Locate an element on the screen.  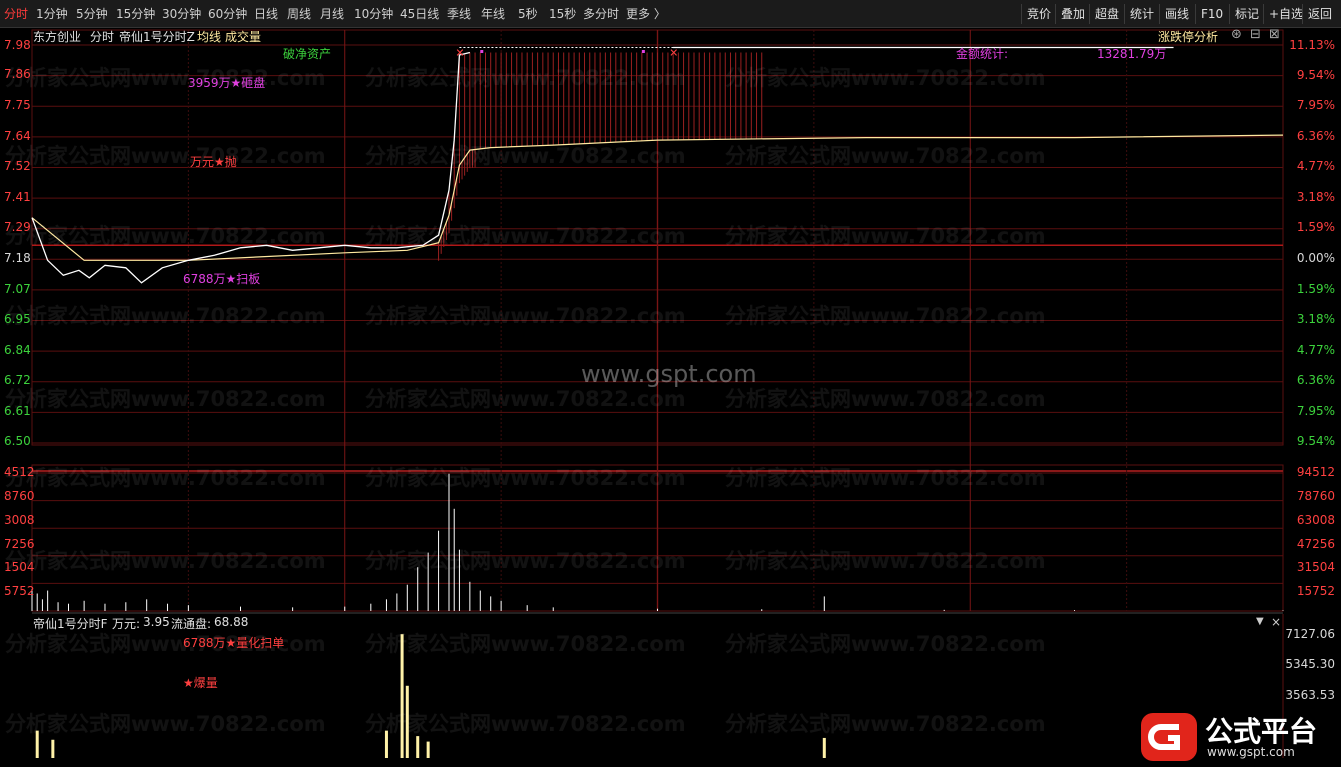
wan-value: 3.95 is located at coordinates (156, 622).